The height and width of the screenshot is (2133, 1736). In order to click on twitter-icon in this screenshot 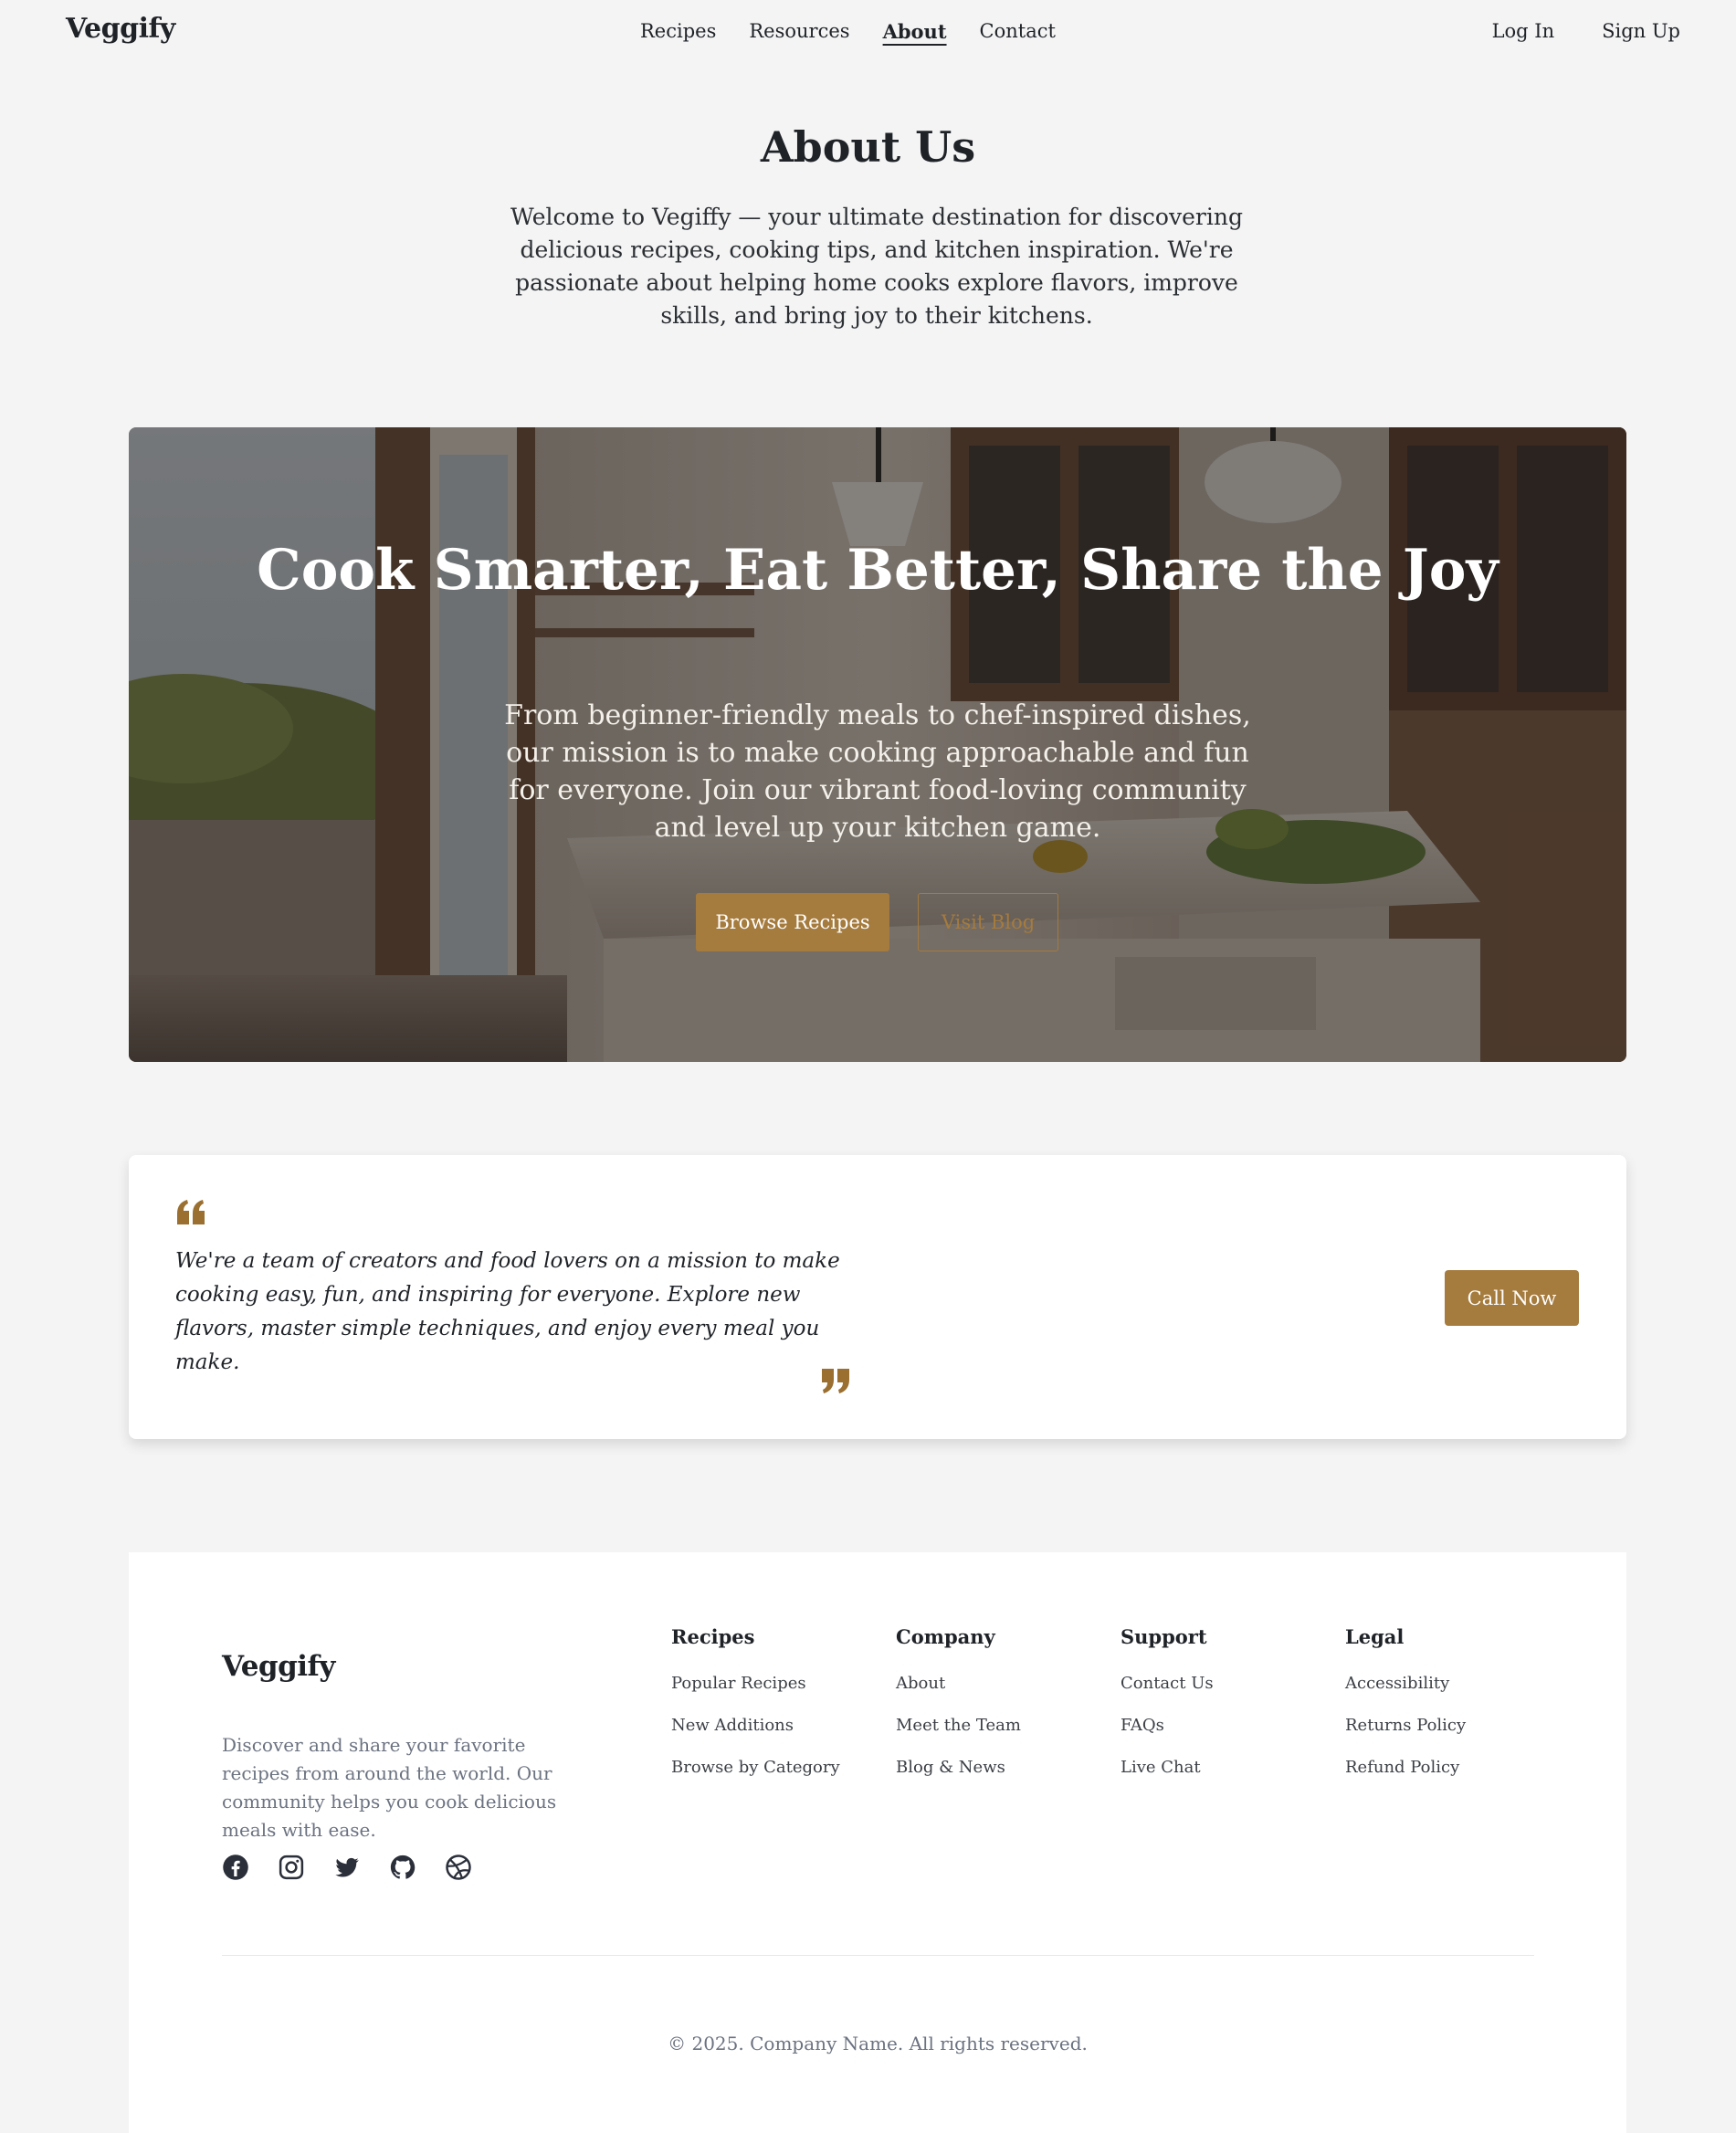, I will do `click(347, 1868)`.